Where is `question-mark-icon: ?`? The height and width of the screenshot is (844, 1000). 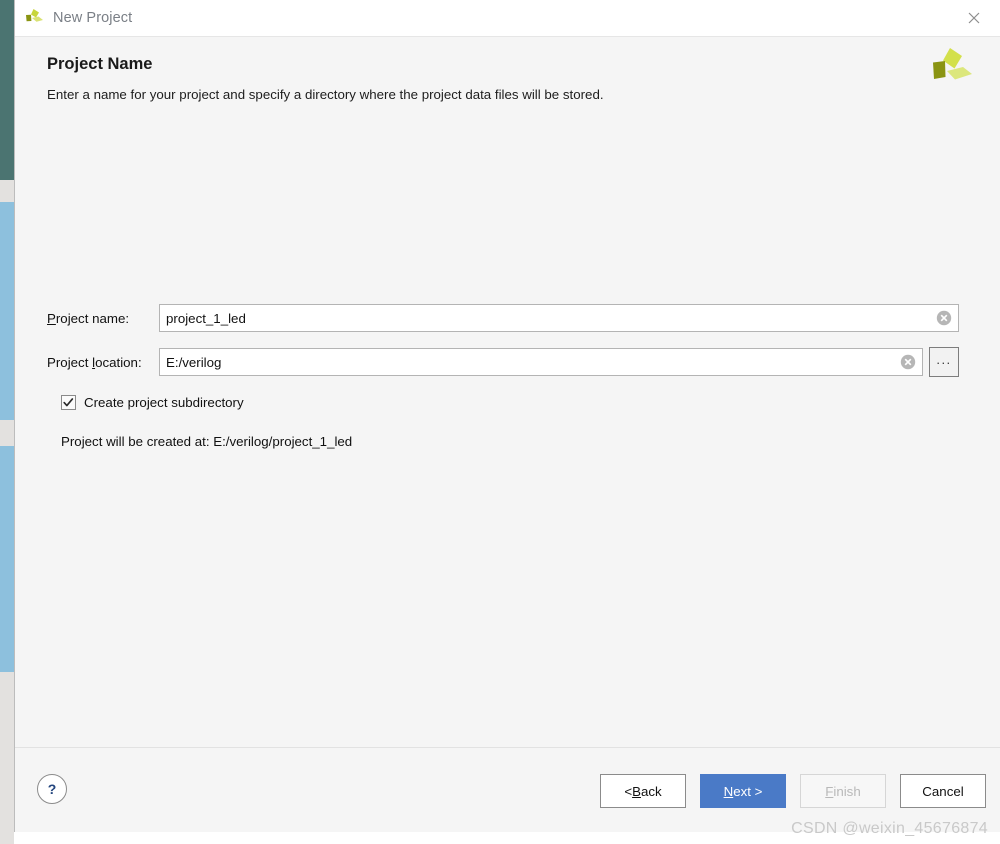
question-mark-icon: ? is located at coordinates (52, 789).